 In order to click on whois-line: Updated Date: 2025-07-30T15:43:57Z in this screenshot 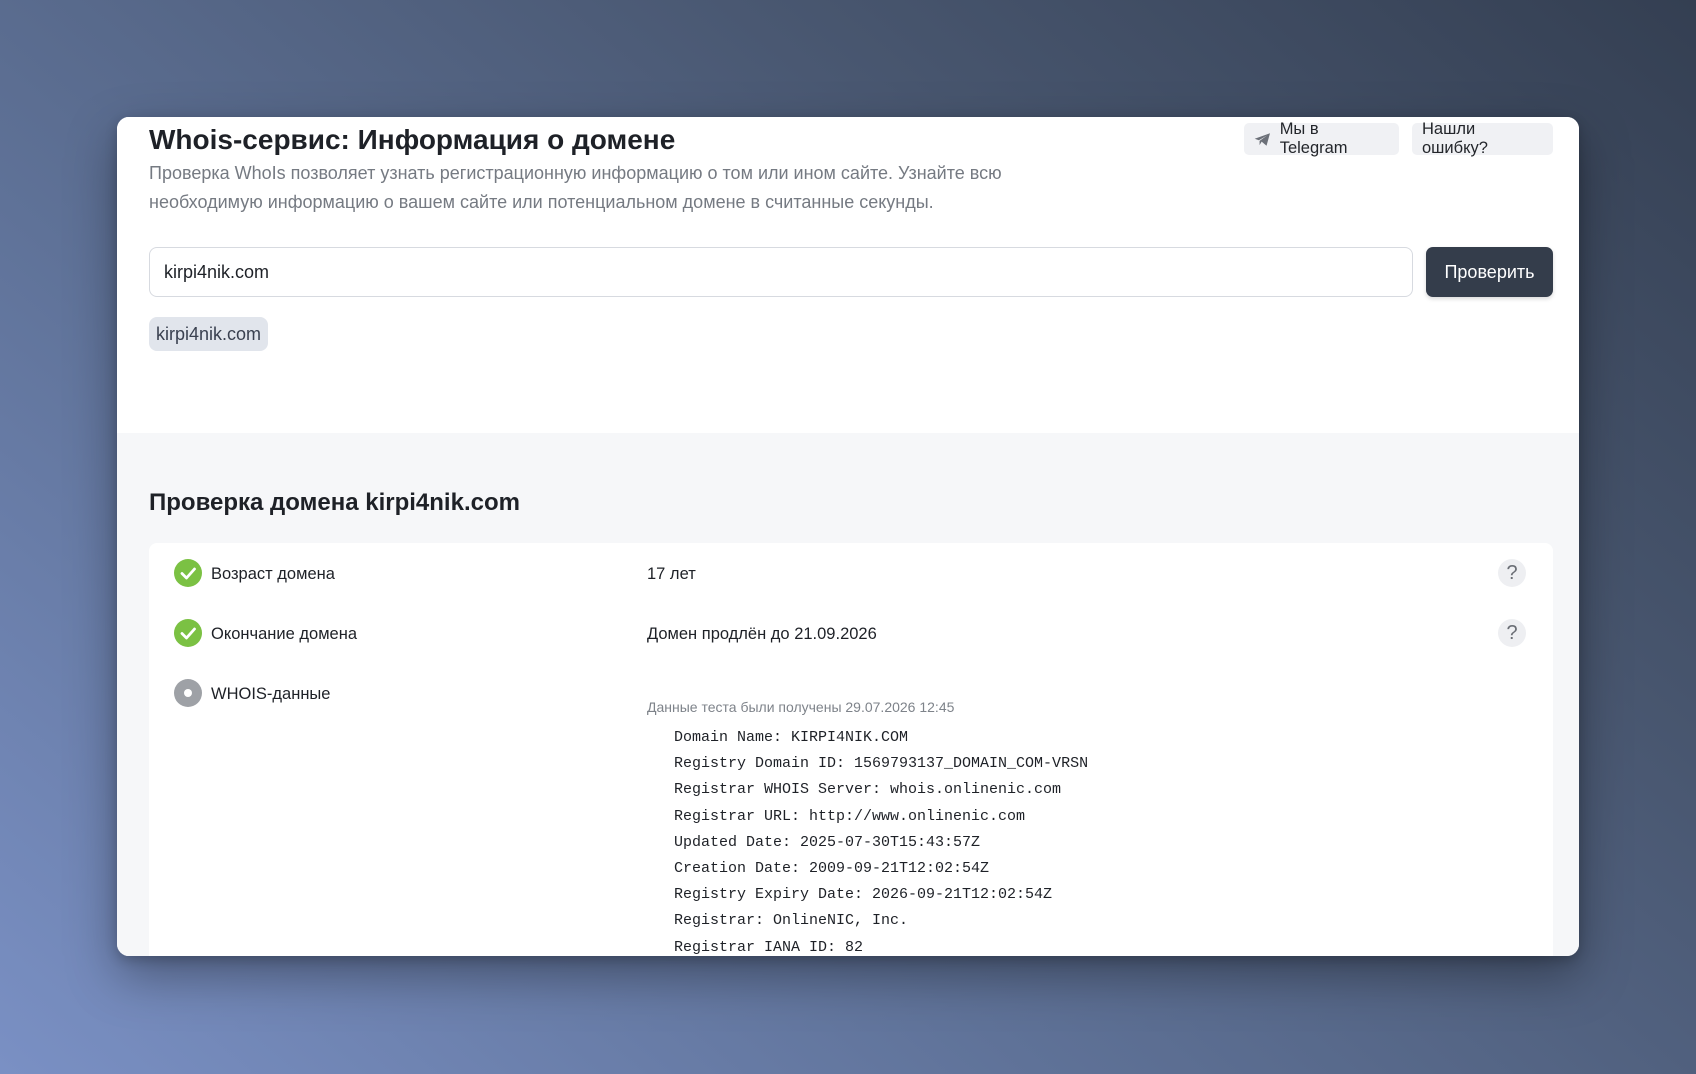, I will do `click(827, 842)`.